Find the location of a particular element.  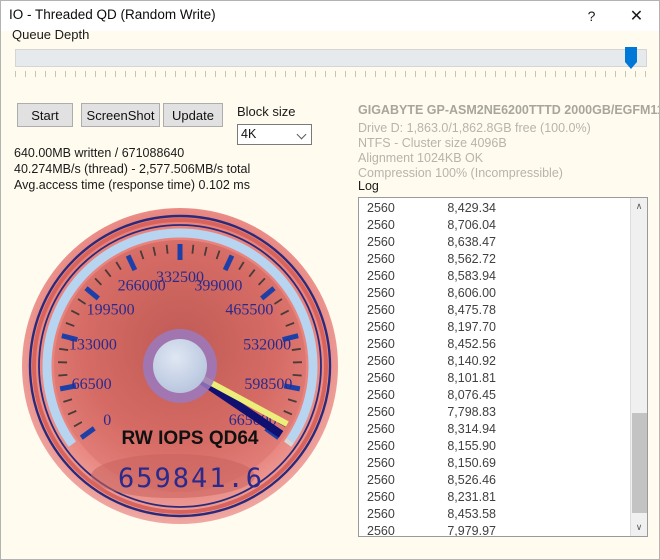

log-row: 2560 8,140.92 is located at coordinates (495, 361).